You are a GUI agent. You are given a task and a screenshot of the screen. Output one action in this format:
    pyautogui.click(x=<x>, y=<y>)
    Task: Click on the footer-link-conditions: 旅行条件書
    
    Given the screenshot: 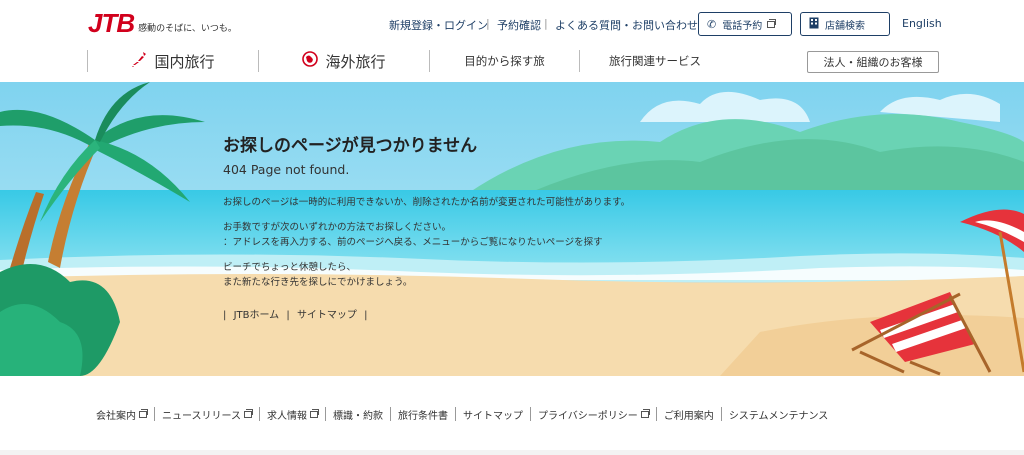 What is the action you would take?
    pyautogui.click(x=422, y=414)
    